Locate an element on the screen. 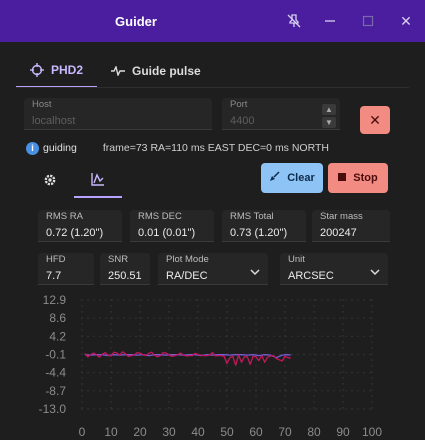 The height and width of the screenshot is (440, 425). x-tick-label: 50 is located at coordinates (227, 432).